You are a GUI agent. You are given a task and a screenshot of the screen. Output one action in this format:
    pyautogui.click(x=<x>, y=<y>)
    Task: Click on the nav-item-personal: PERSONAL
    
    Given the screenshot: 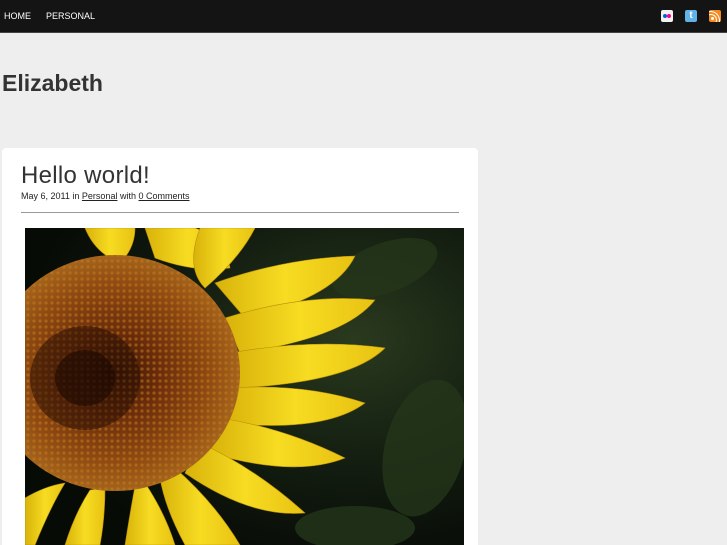 What is the action you would take?
    pyautogui.click(x=70, y=16)
    